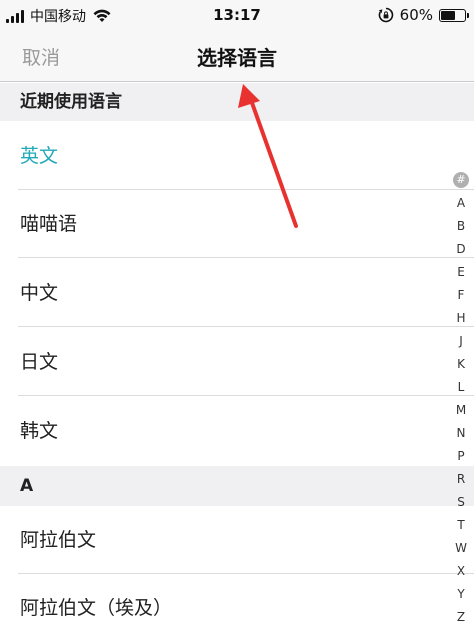 This screenshot has height=644, width=474. I want to click on alphabet-index-bar: # A B D E F H J K L M N P R S T W X Y Z, so click(461, 402).